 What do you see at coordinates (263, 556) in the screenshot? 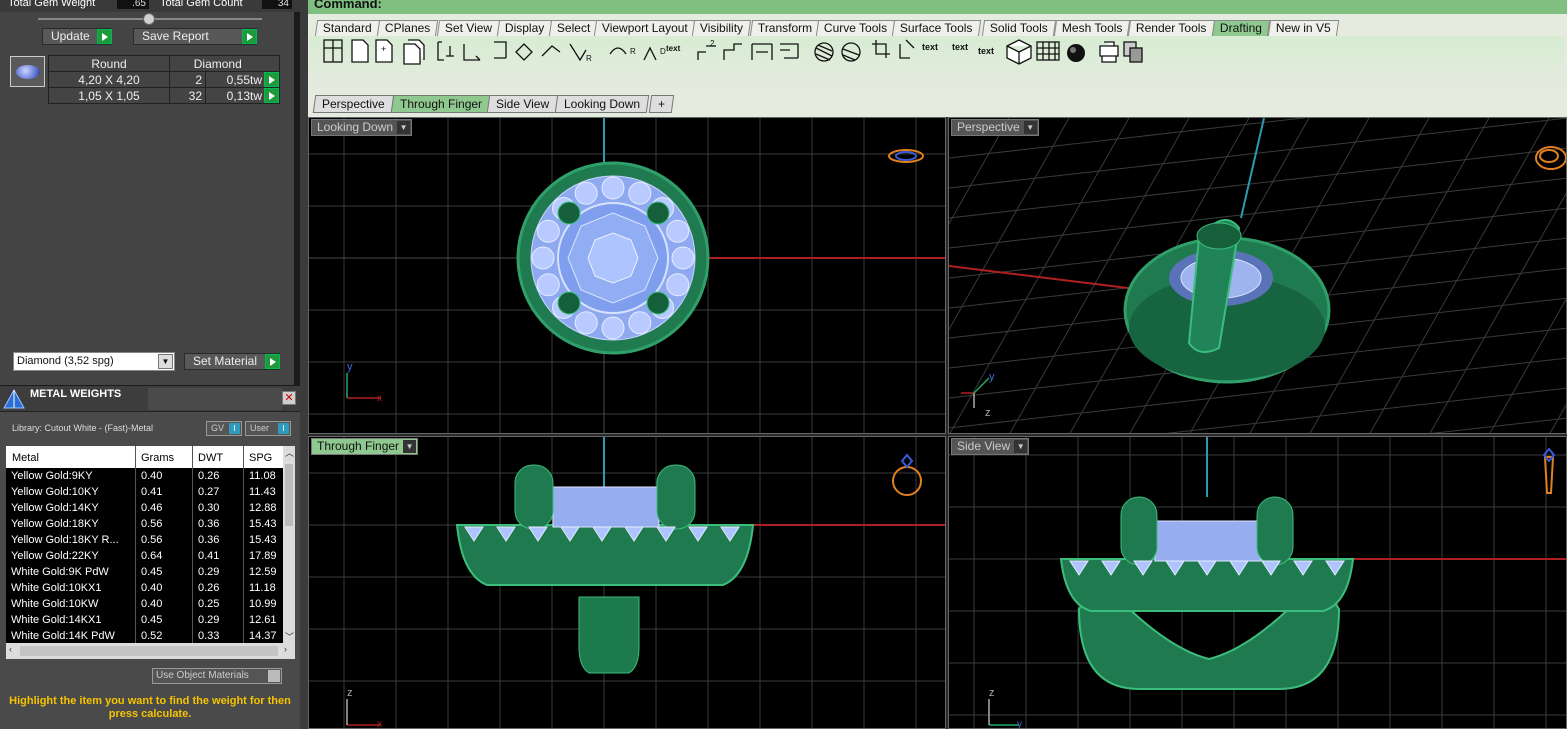
I see `spg: 17.89` at bounding box center [263, 556].